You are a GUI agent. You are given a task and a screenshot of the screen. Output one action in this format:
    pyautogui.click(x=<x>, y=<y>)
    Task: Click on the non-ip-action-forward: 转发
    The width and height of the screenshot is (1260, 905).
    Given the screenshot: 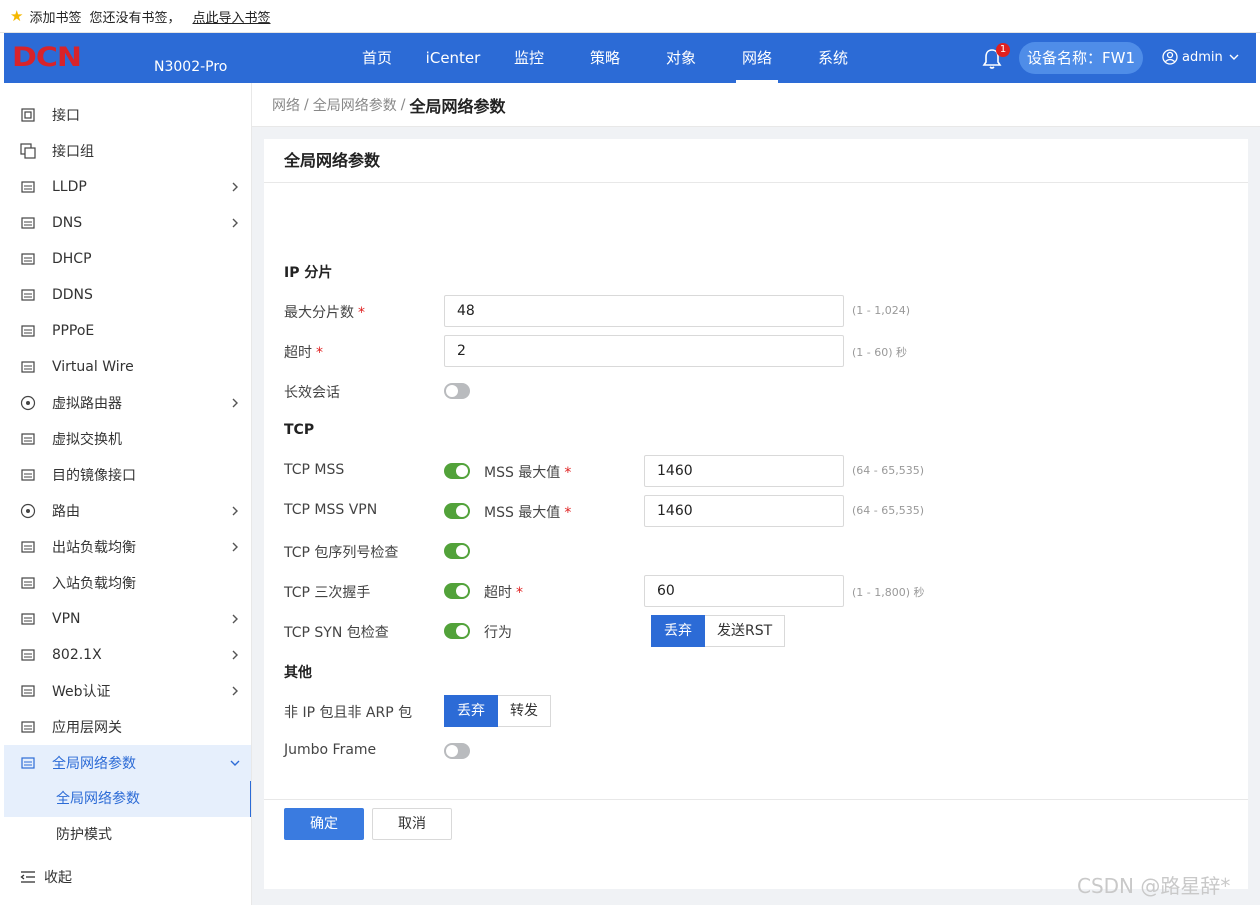 What is the action you would take?
    pyautogui.click(x=524, y=711)
    